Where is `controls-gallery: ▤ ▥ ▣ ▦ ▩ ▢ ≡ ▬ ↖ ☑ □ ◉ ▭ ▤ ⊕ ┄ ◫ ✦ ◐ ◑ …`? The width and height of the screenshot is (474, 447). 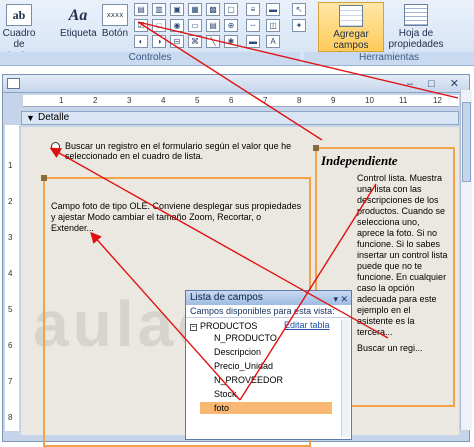 controls-gallery: ▤ ▥ ▣ ▦ ▩ ▢ ≡ ▬ ↖ ☑ □ ◉ ▭ ▤ ⊕ ┄ ◫ ✦ ◐ ◑ … is located at coordinates (225, 26).